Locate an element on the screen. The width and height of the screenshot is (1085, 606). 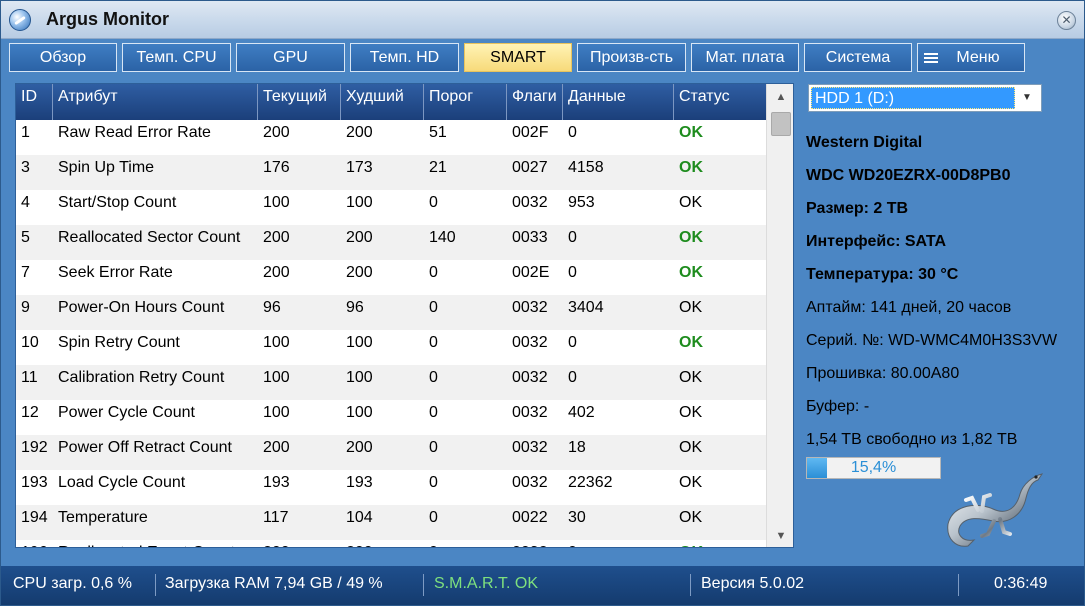
title-bar: Argus Monitor ✕ is located at coordinates (542, 20).